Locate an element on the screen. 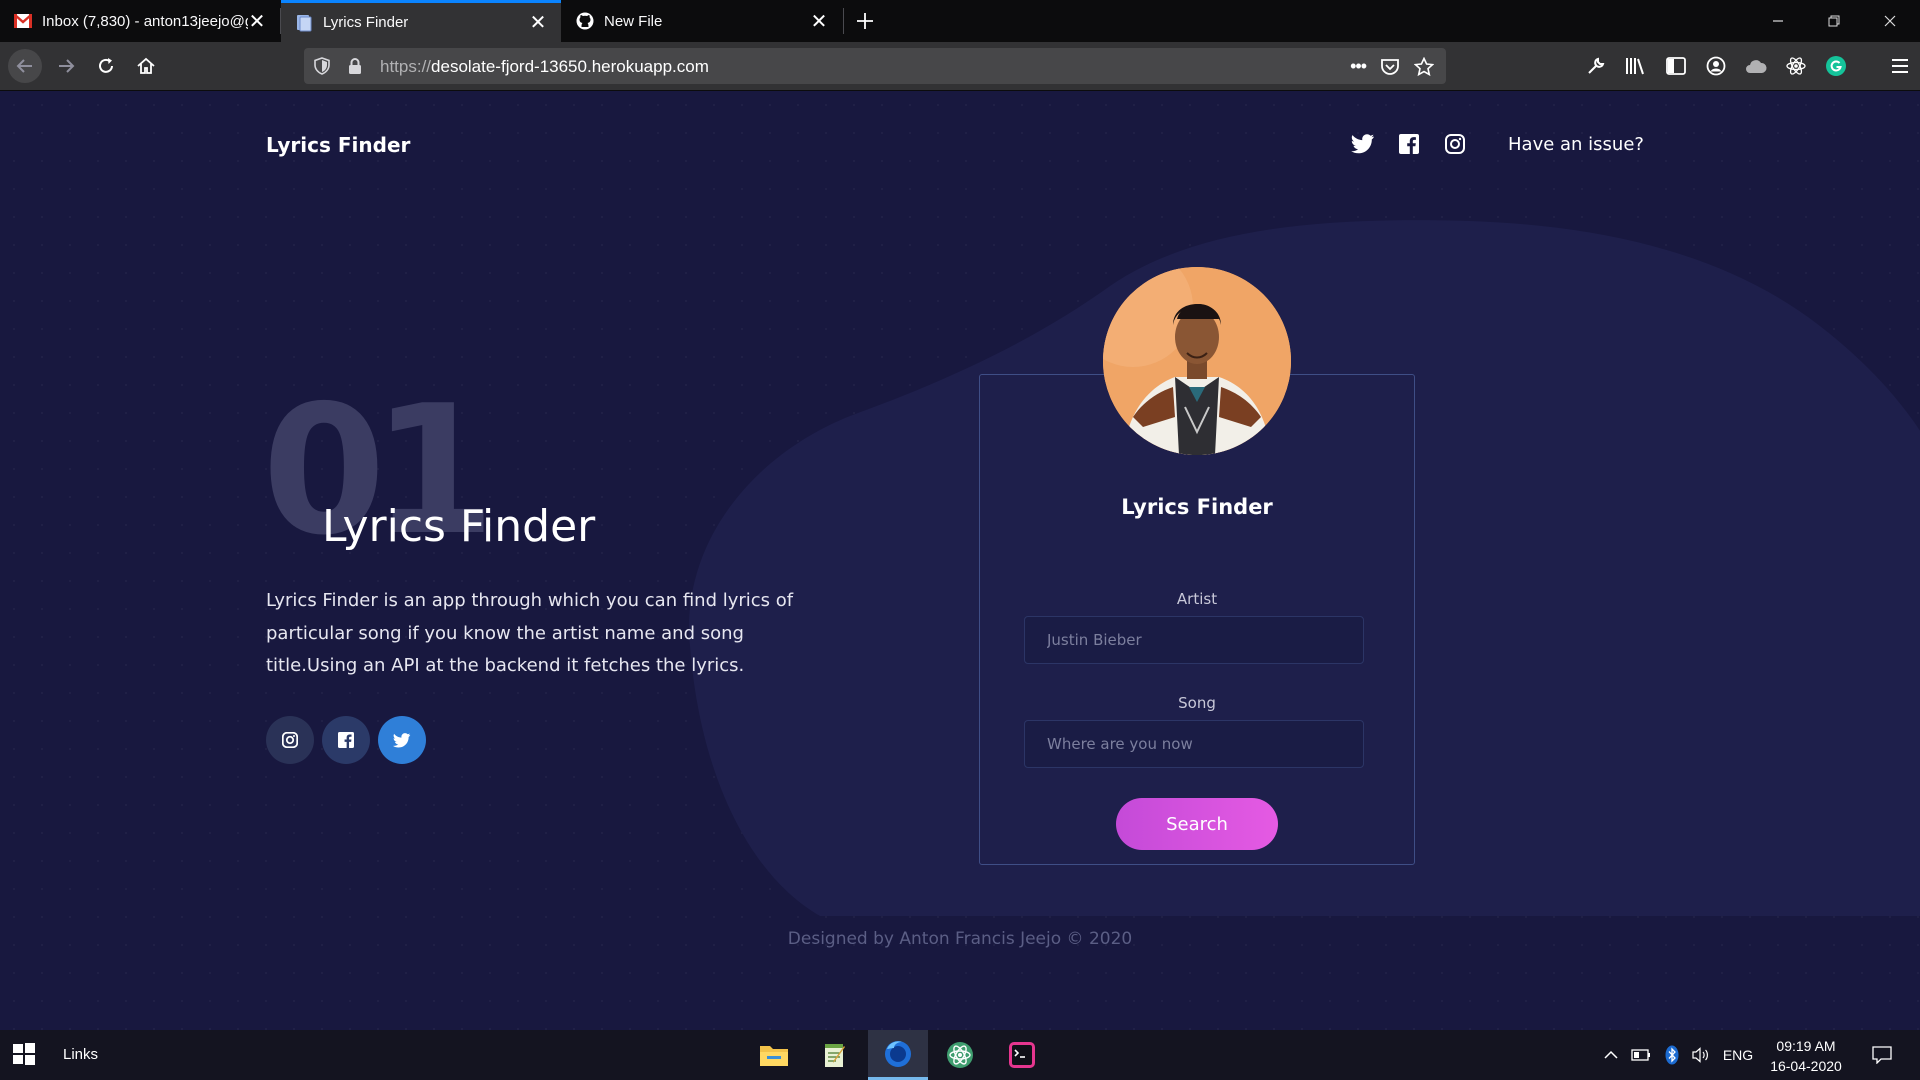 The image size is (1920, 1080). url-actions: ••• is located at coordinates (1392, 66).